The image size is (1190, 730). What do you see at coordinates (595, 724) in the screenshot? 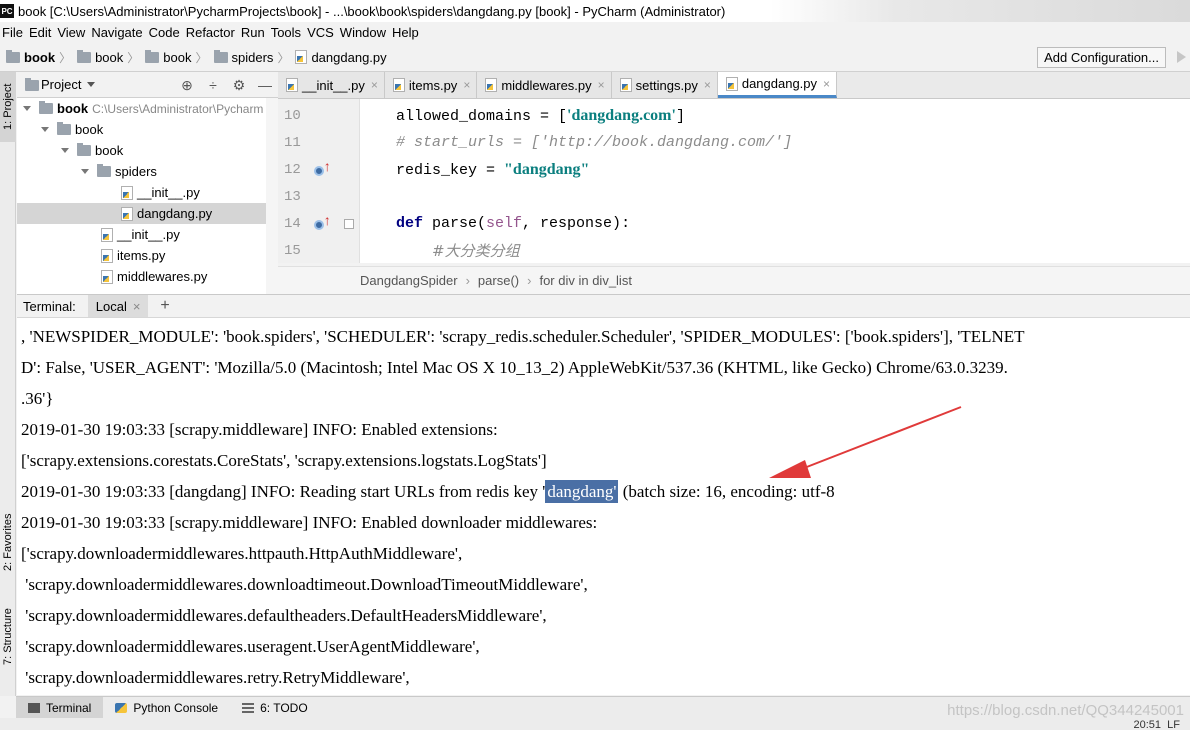
I see `status-bar` at bounding box center [595, 724].